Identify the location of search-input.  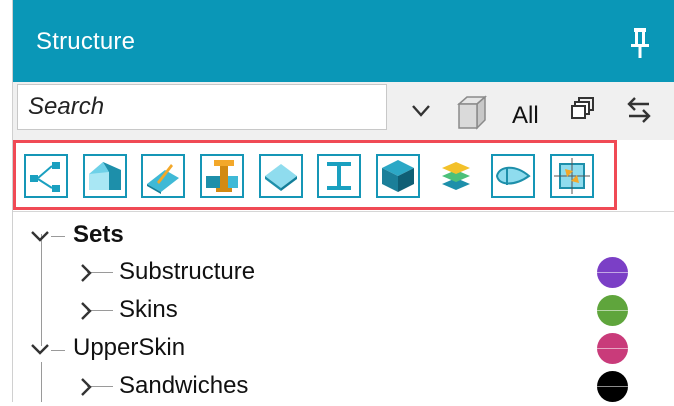
(202, 107).